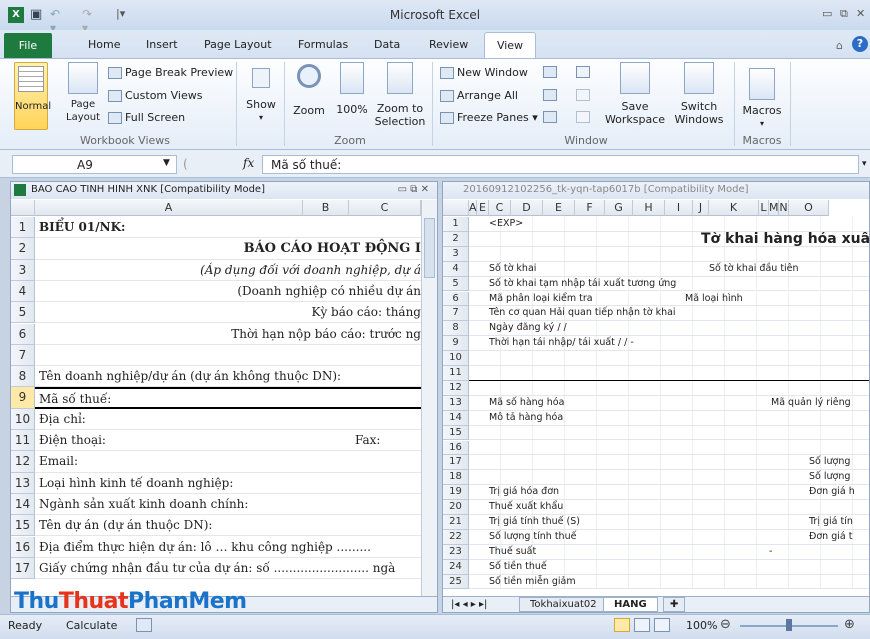  Describe the element at coordinates (506, 223) in the screenshot. I see `cell-text: <EXP>` at that location.